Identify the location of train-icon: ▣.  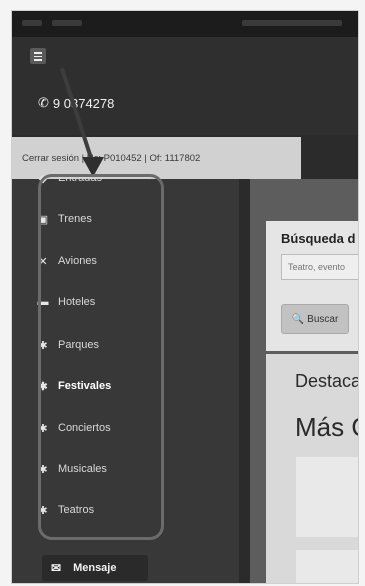
(43, 219).